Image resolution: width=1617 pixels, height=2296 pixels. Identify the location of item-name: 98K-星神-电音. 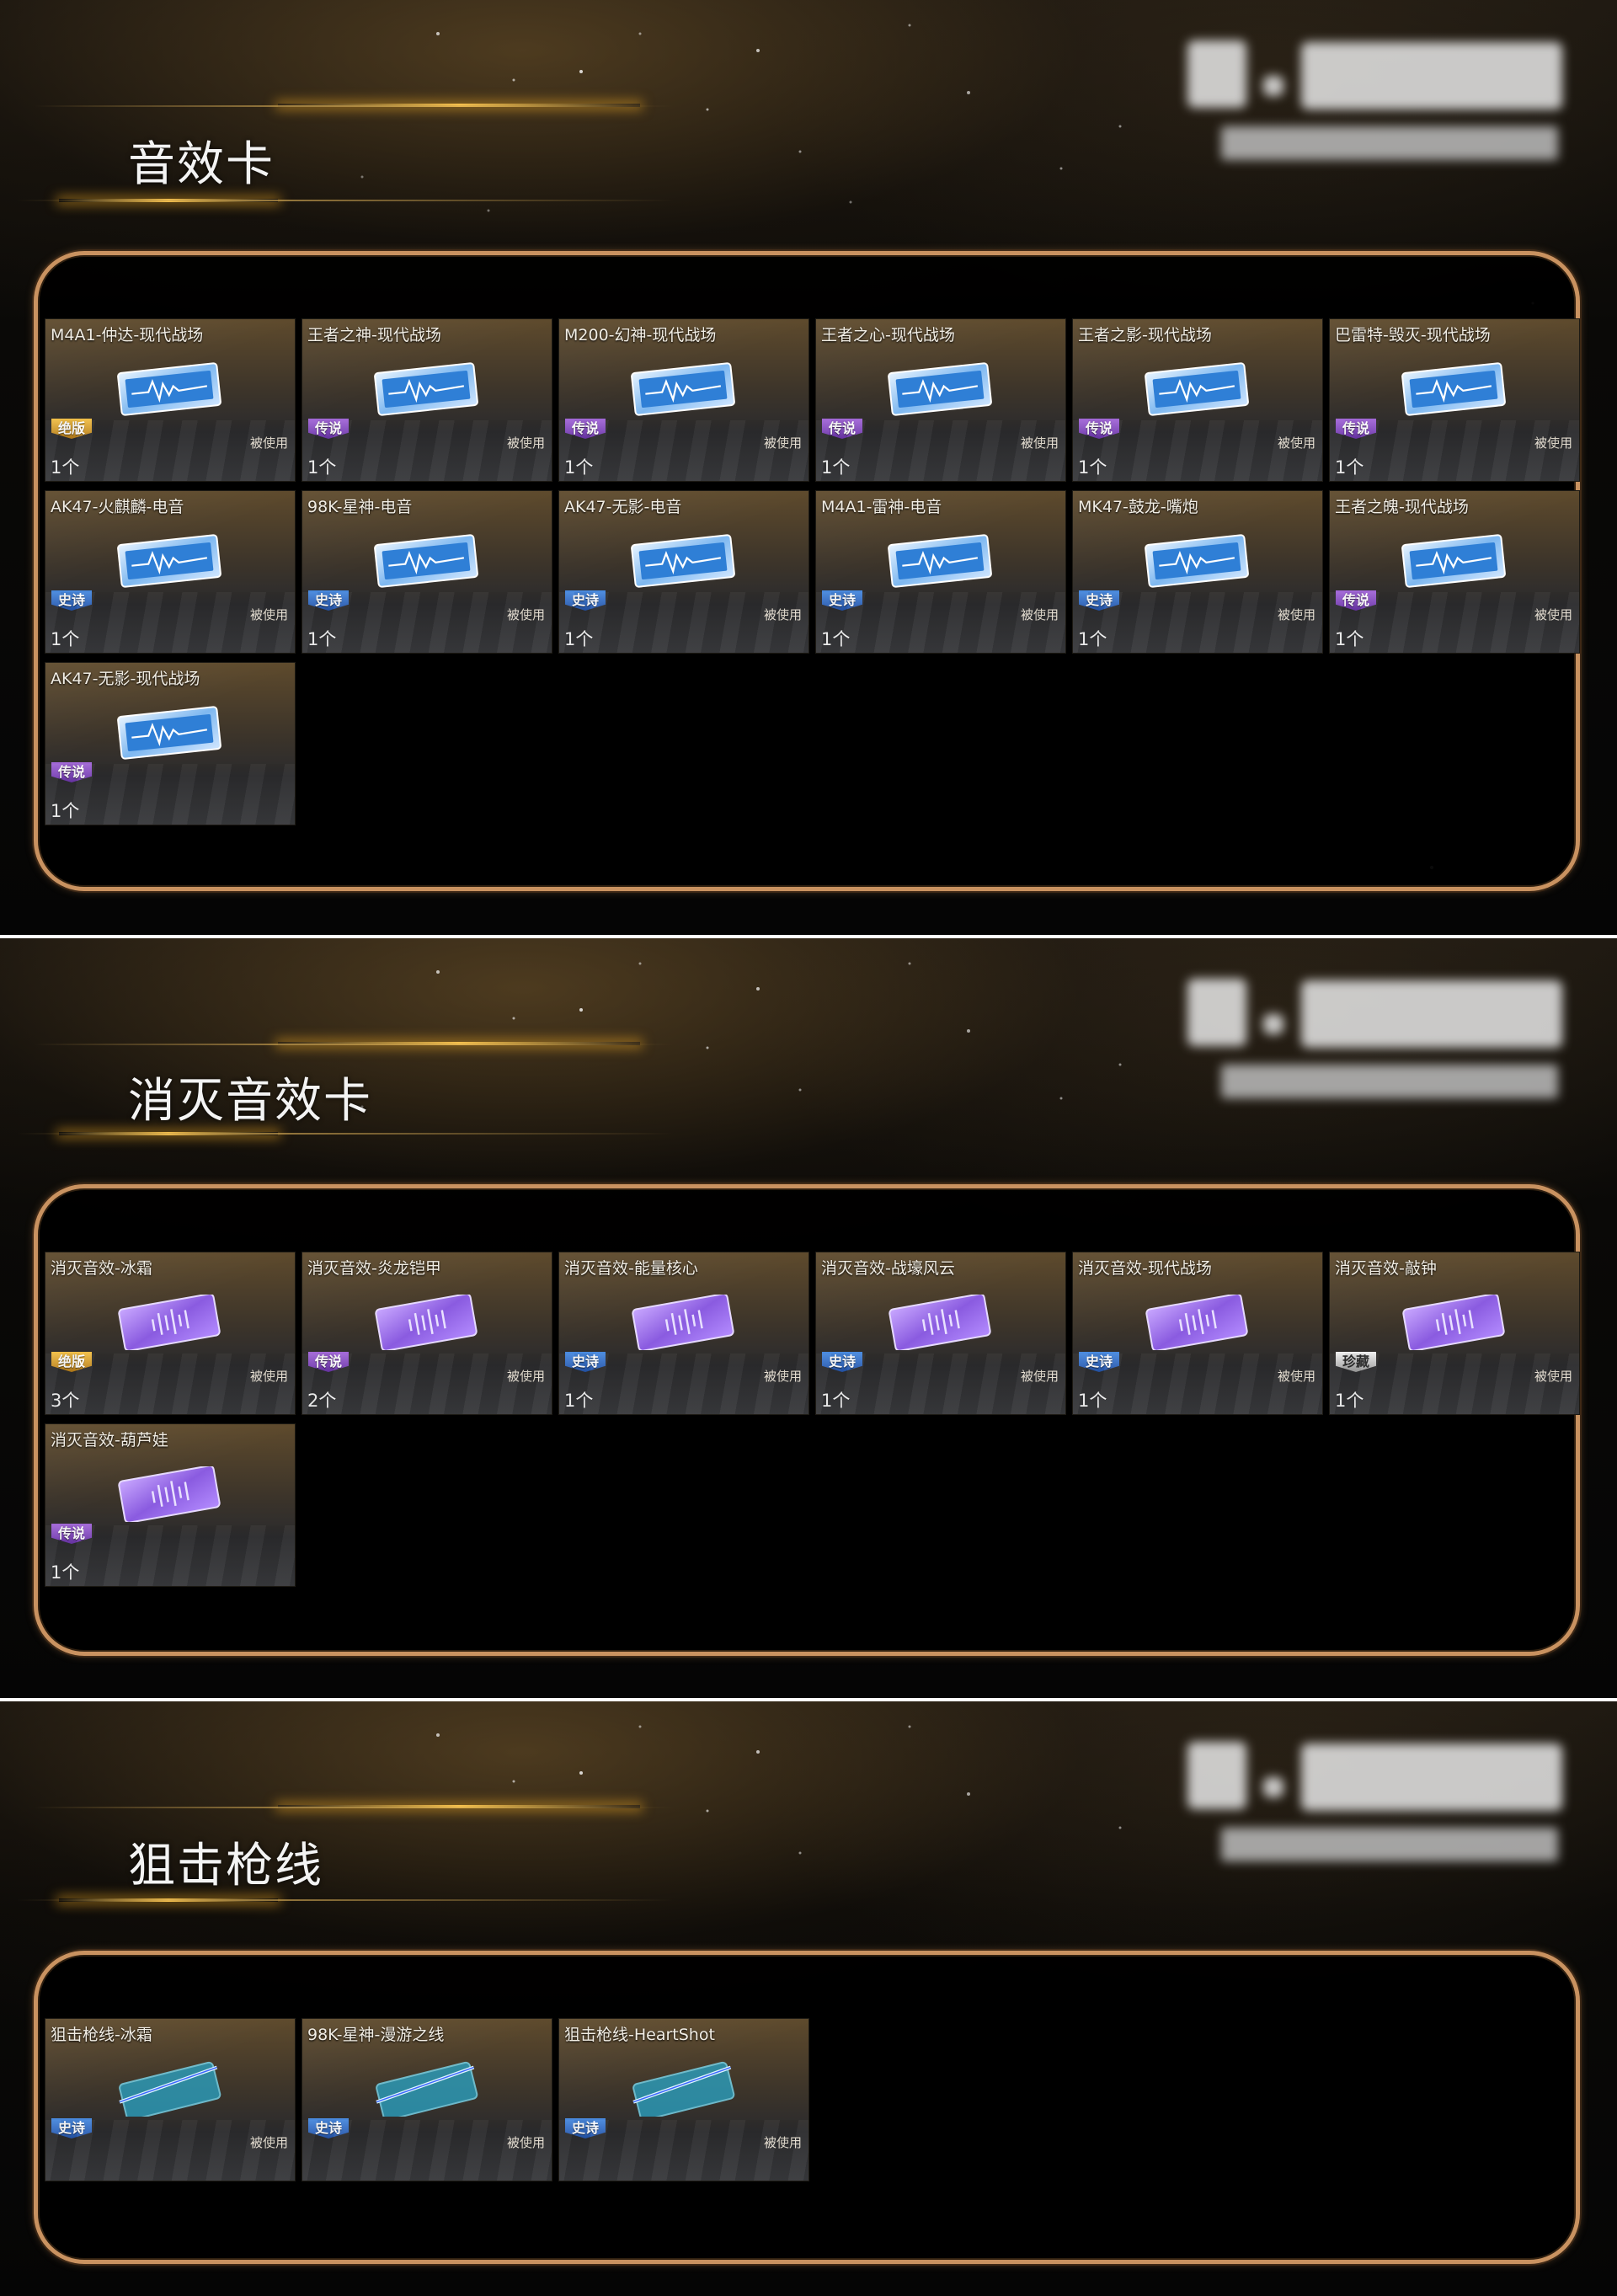
(360, 507).